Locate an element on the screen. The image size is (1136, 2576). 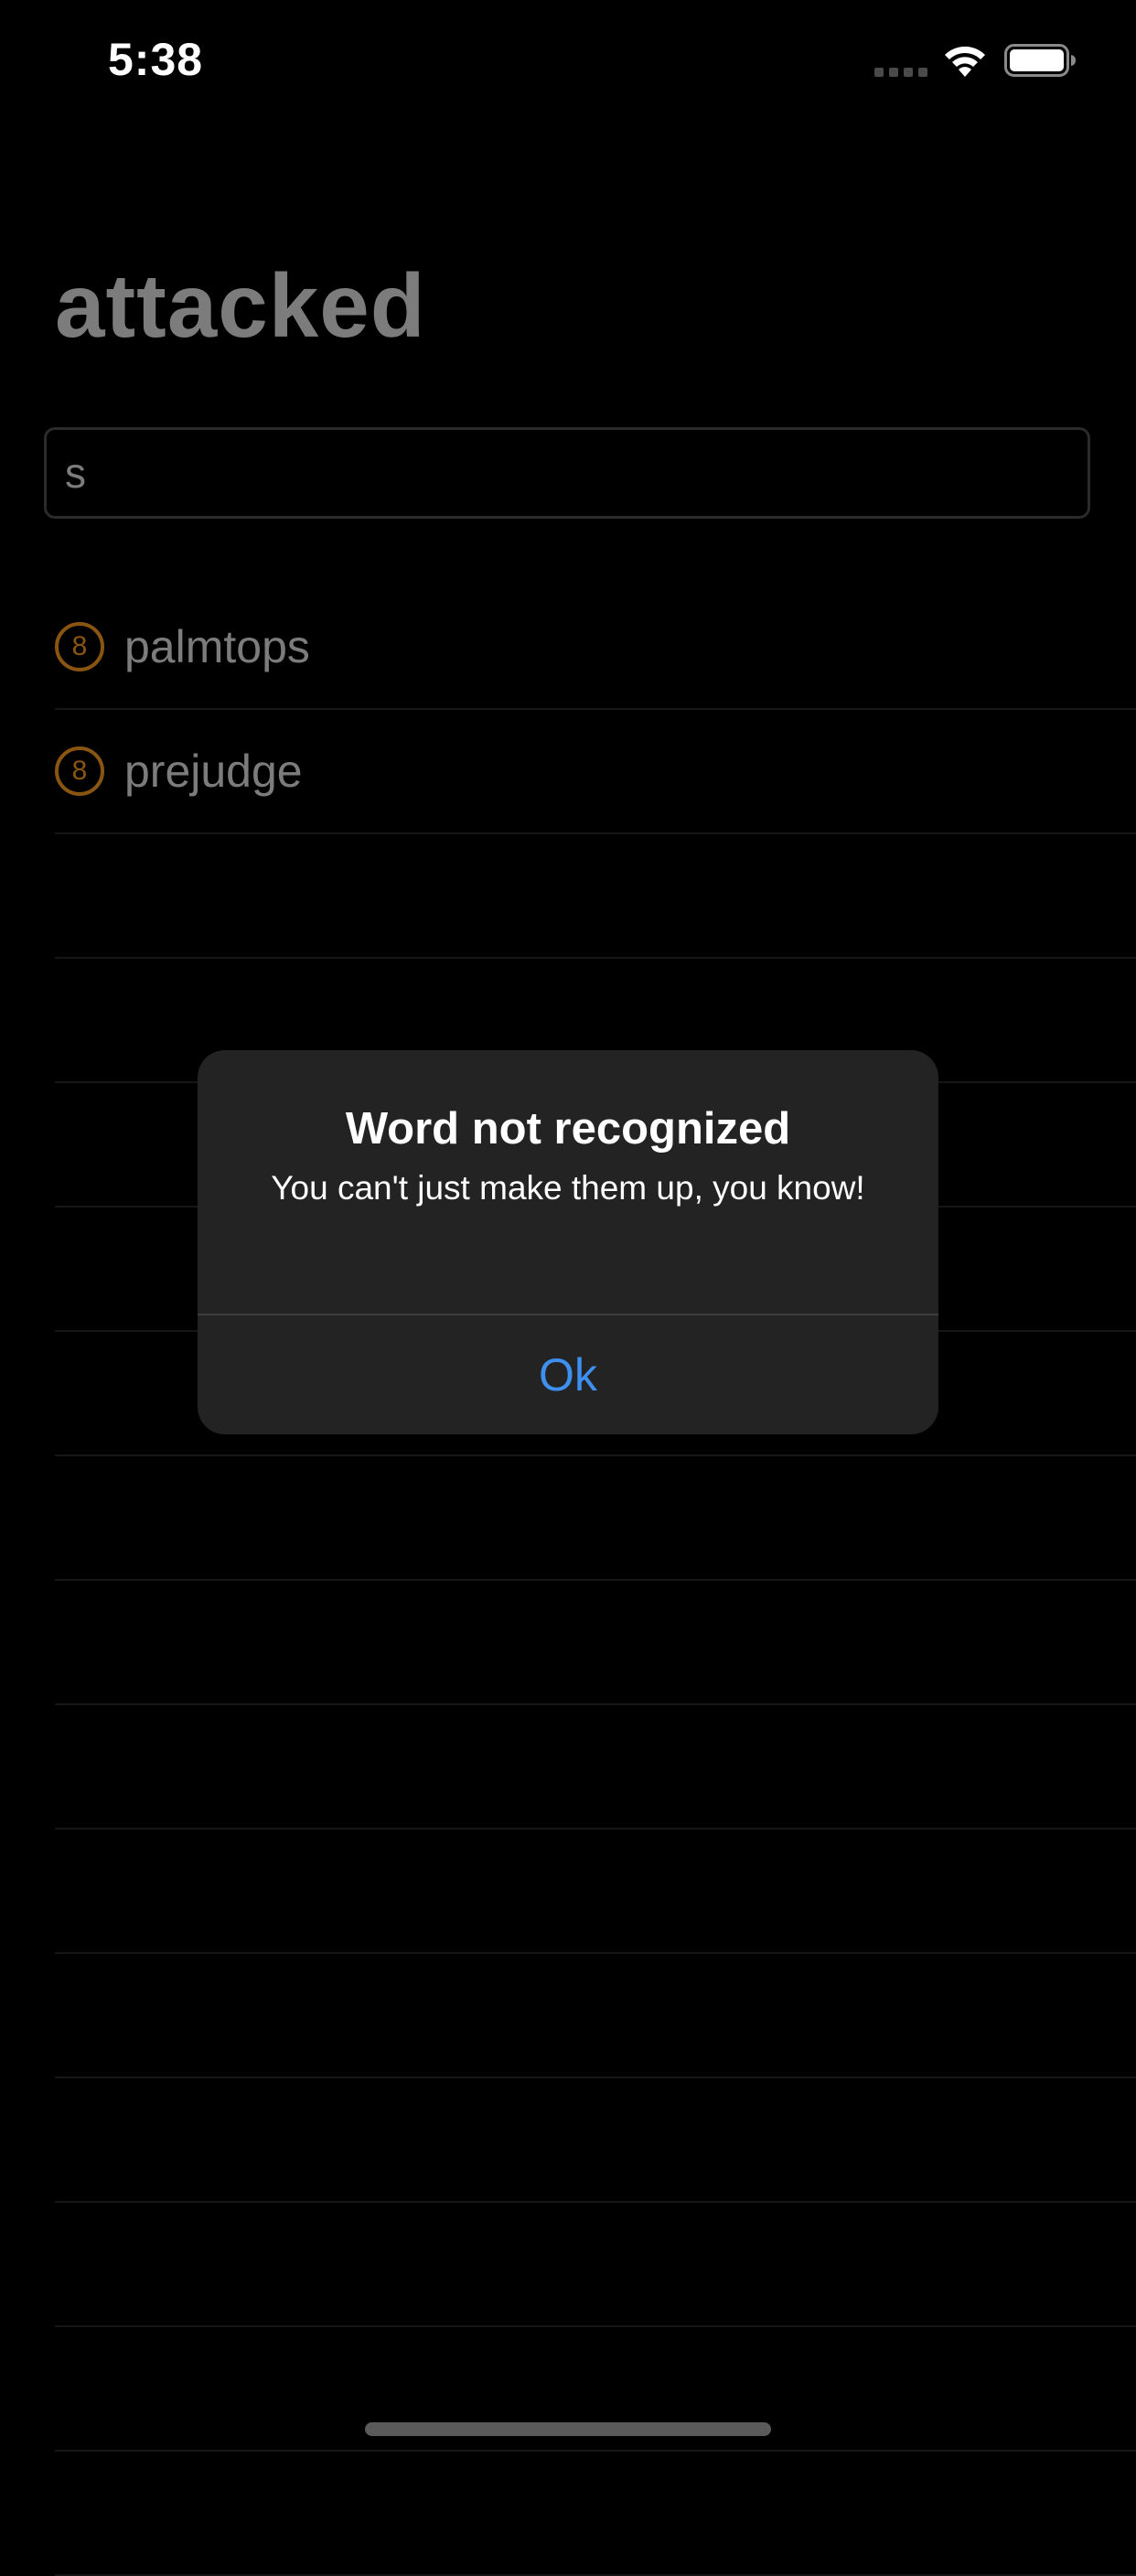
word-row: 8 prejudge is located at coordinates (595, 772).